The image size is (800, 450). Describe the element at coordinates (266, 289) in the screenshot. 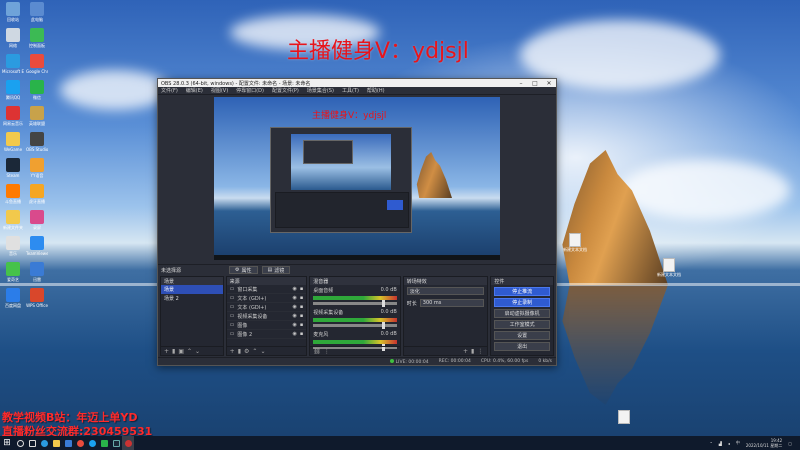

I see `source-item: ▭ 窗口采集 ◉ ▪` at that location.